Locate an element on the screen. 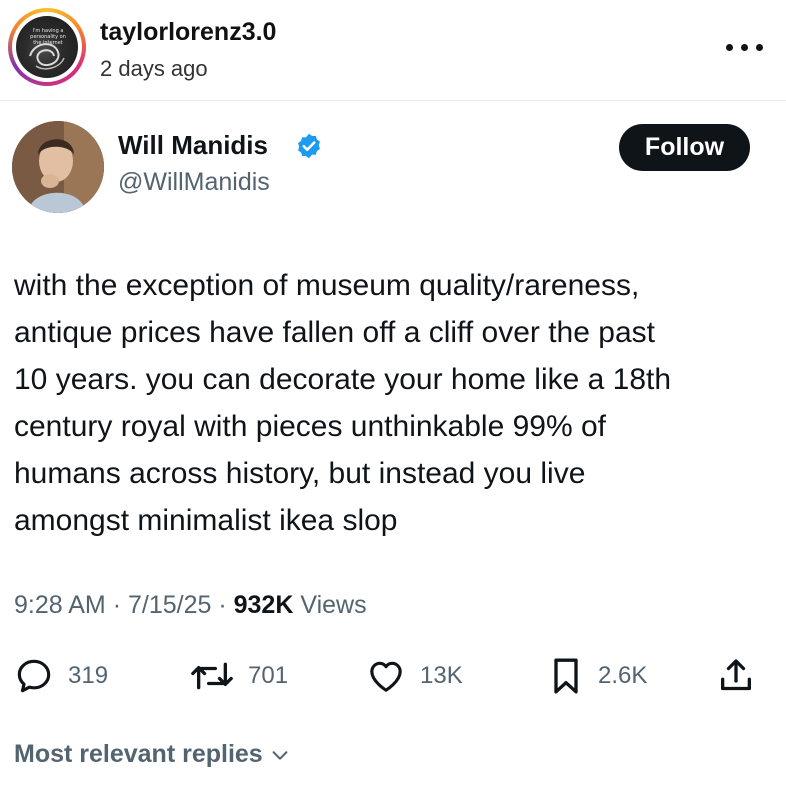 This screenshot has width=786, height=800. share-icon is located at coordinates (736, 675).